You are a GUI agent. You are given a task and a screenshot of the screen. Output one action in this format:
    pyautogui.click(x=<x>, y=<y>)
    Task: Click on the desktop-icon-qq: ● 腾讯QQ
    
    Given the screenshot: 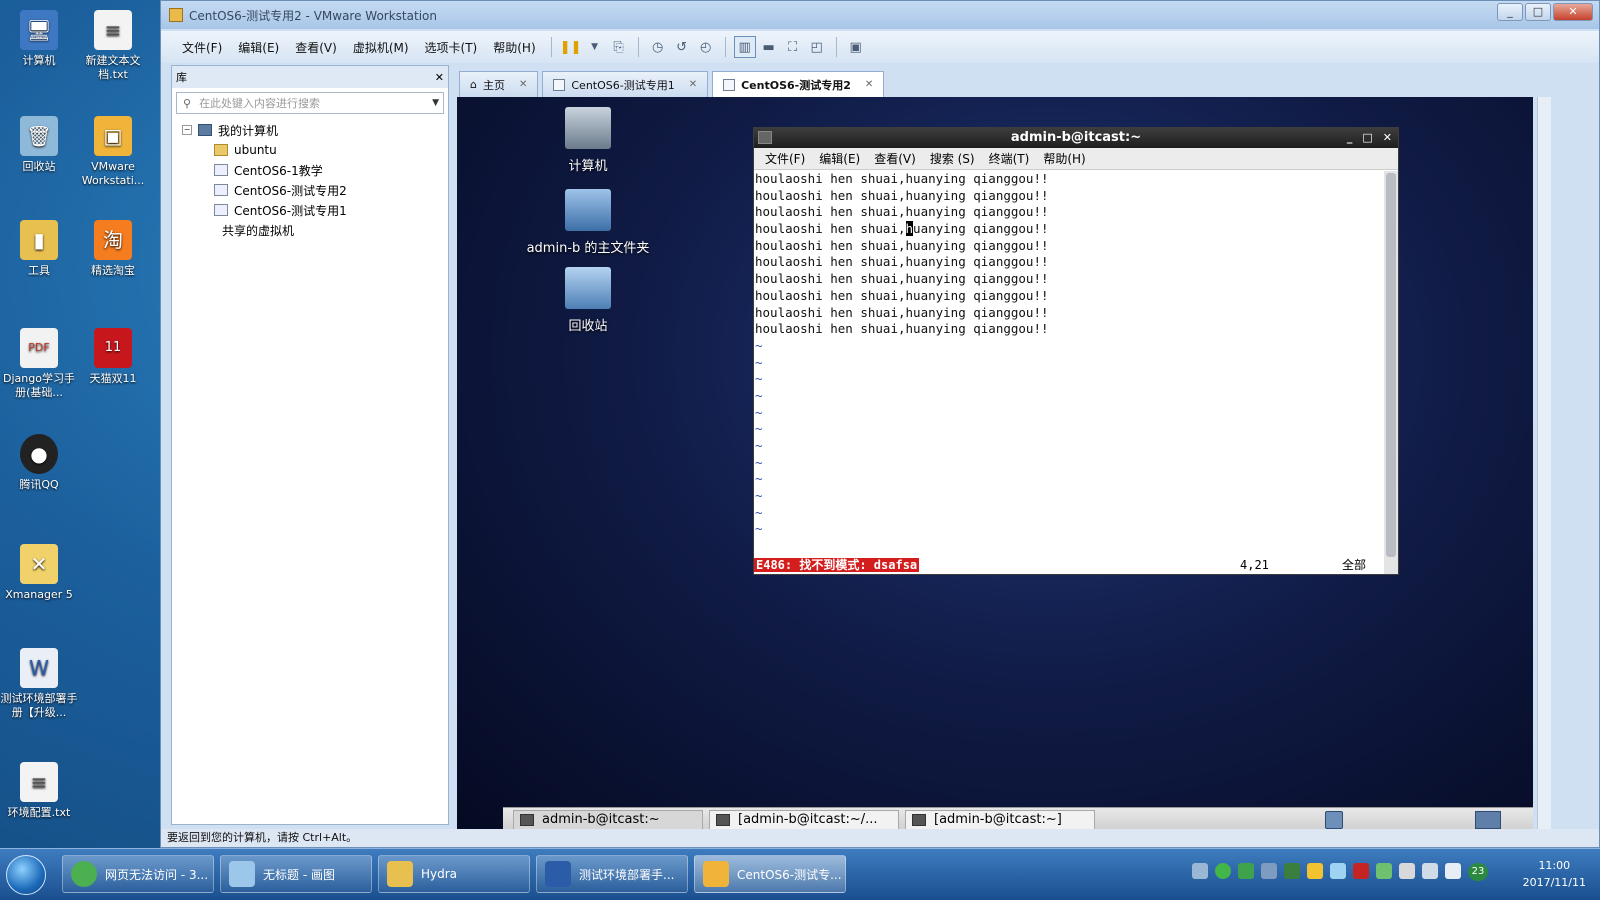 What is the action you would take?
    pyautogui.click(x=39, y=463)
    